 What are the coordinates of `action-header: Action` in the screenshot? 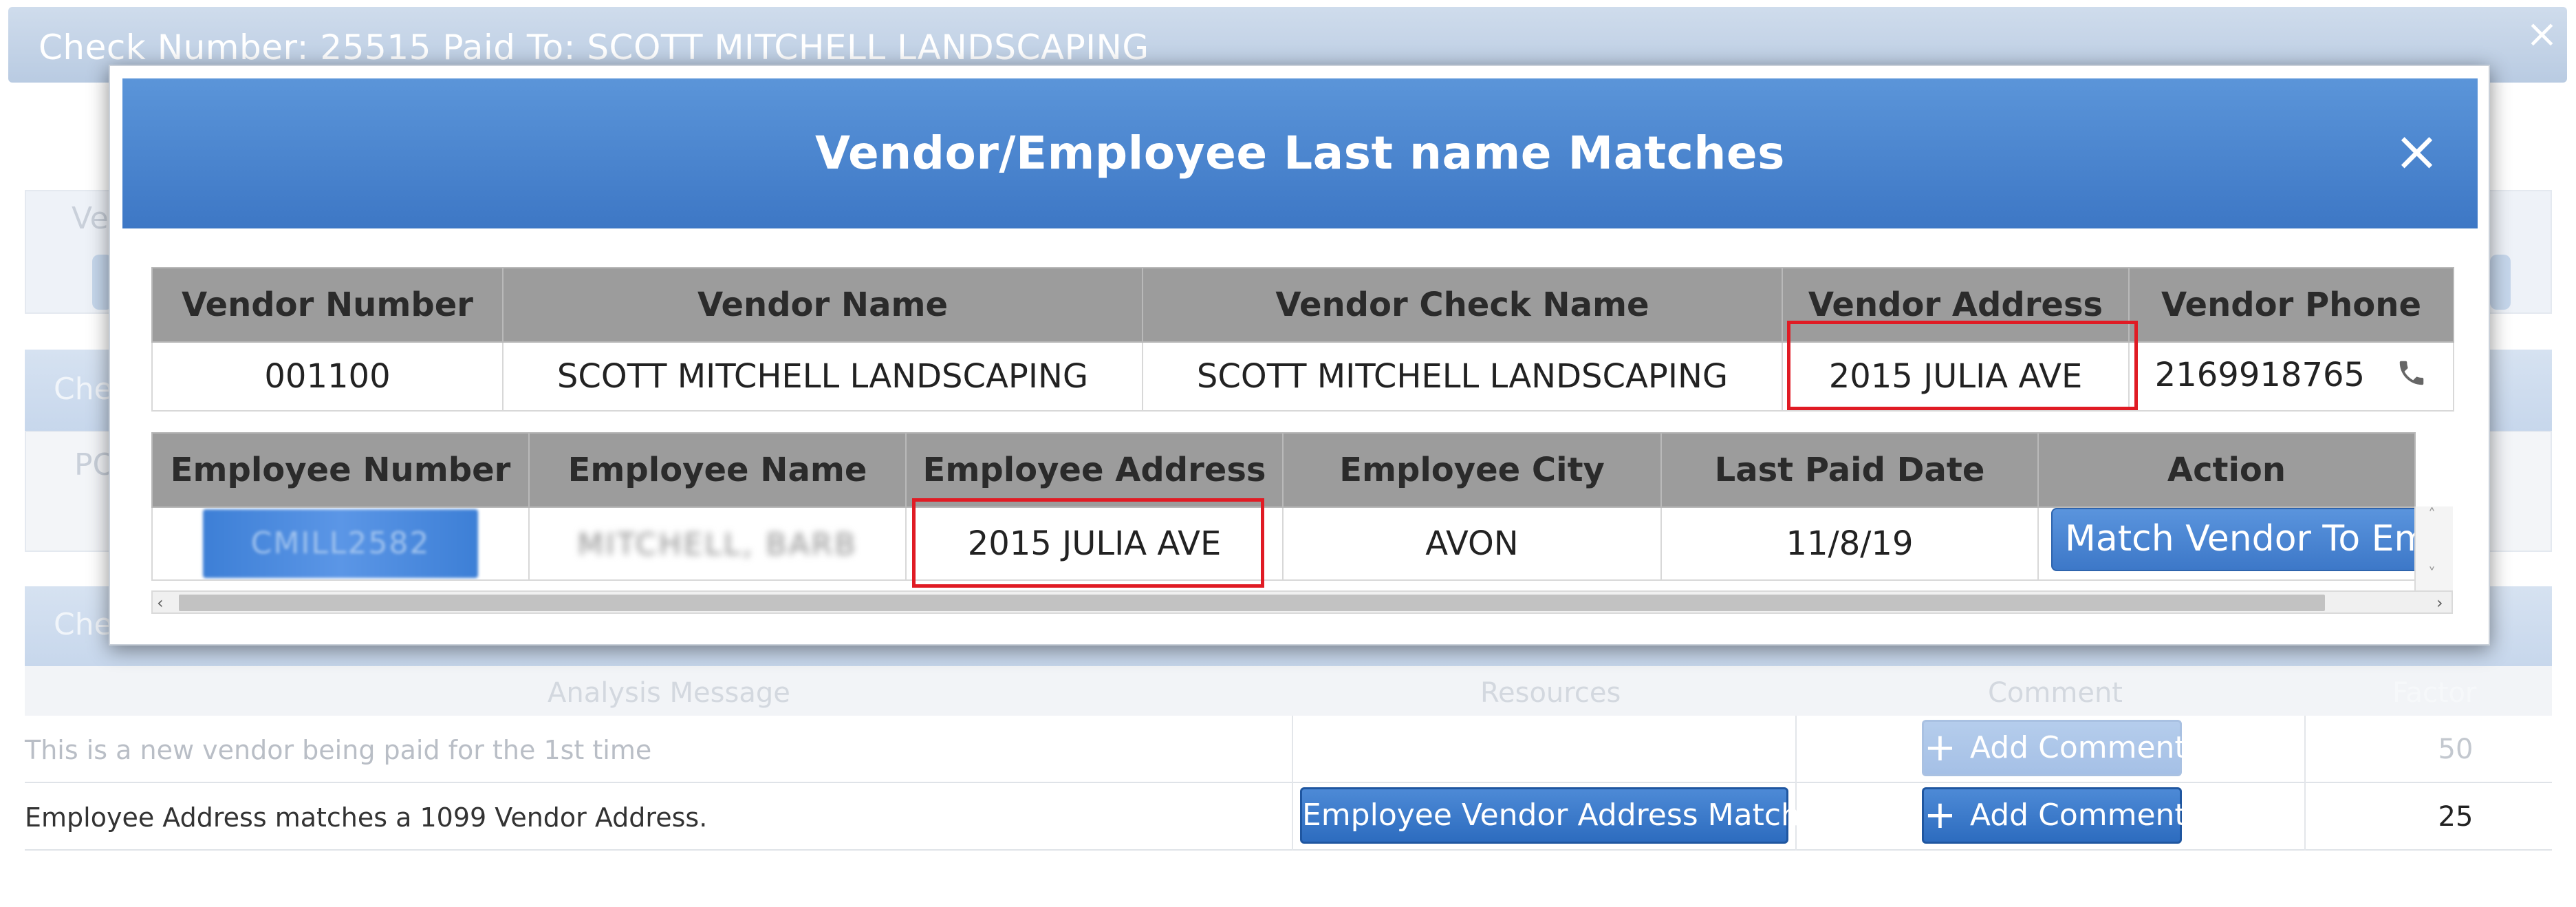 It's located at (2226, 470).